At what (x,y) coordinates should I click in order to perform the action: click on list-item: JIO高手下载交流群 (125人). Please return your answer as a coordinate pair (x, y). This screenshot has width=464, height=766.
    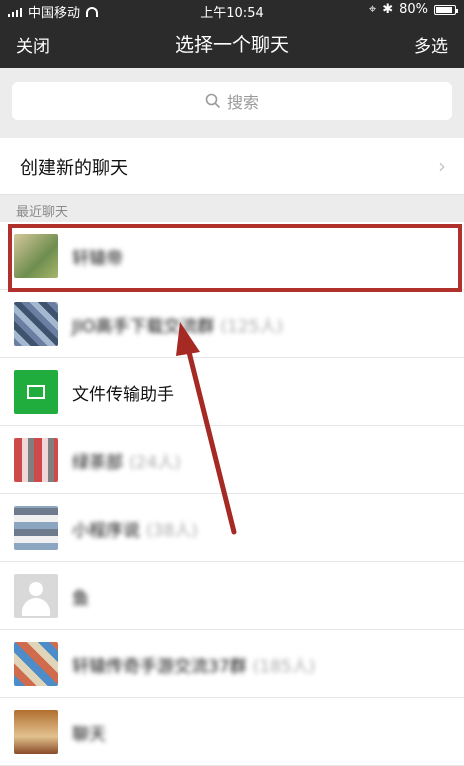
    Looking at the image, I should click on (232, 324).